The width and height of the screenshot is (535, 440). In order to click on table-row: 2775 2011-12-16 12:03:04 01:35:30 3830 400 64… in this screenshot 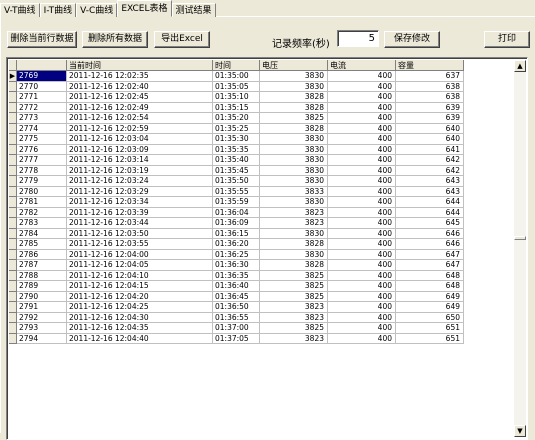, I will do `click(236, 139)`.